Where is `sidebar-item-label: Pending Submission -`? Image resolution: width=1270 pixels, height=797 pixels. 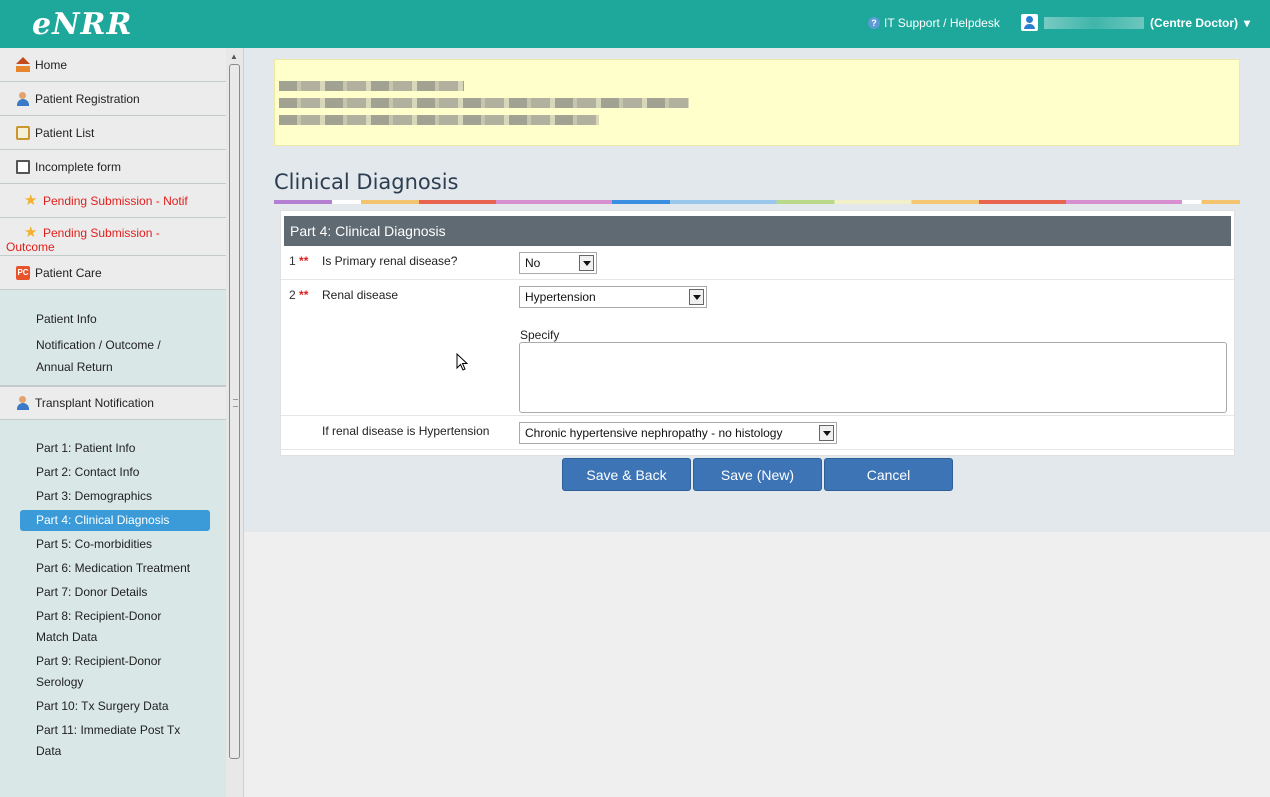 sidebar-item-label: Pending Submission - is located at coordinates (101, 233).